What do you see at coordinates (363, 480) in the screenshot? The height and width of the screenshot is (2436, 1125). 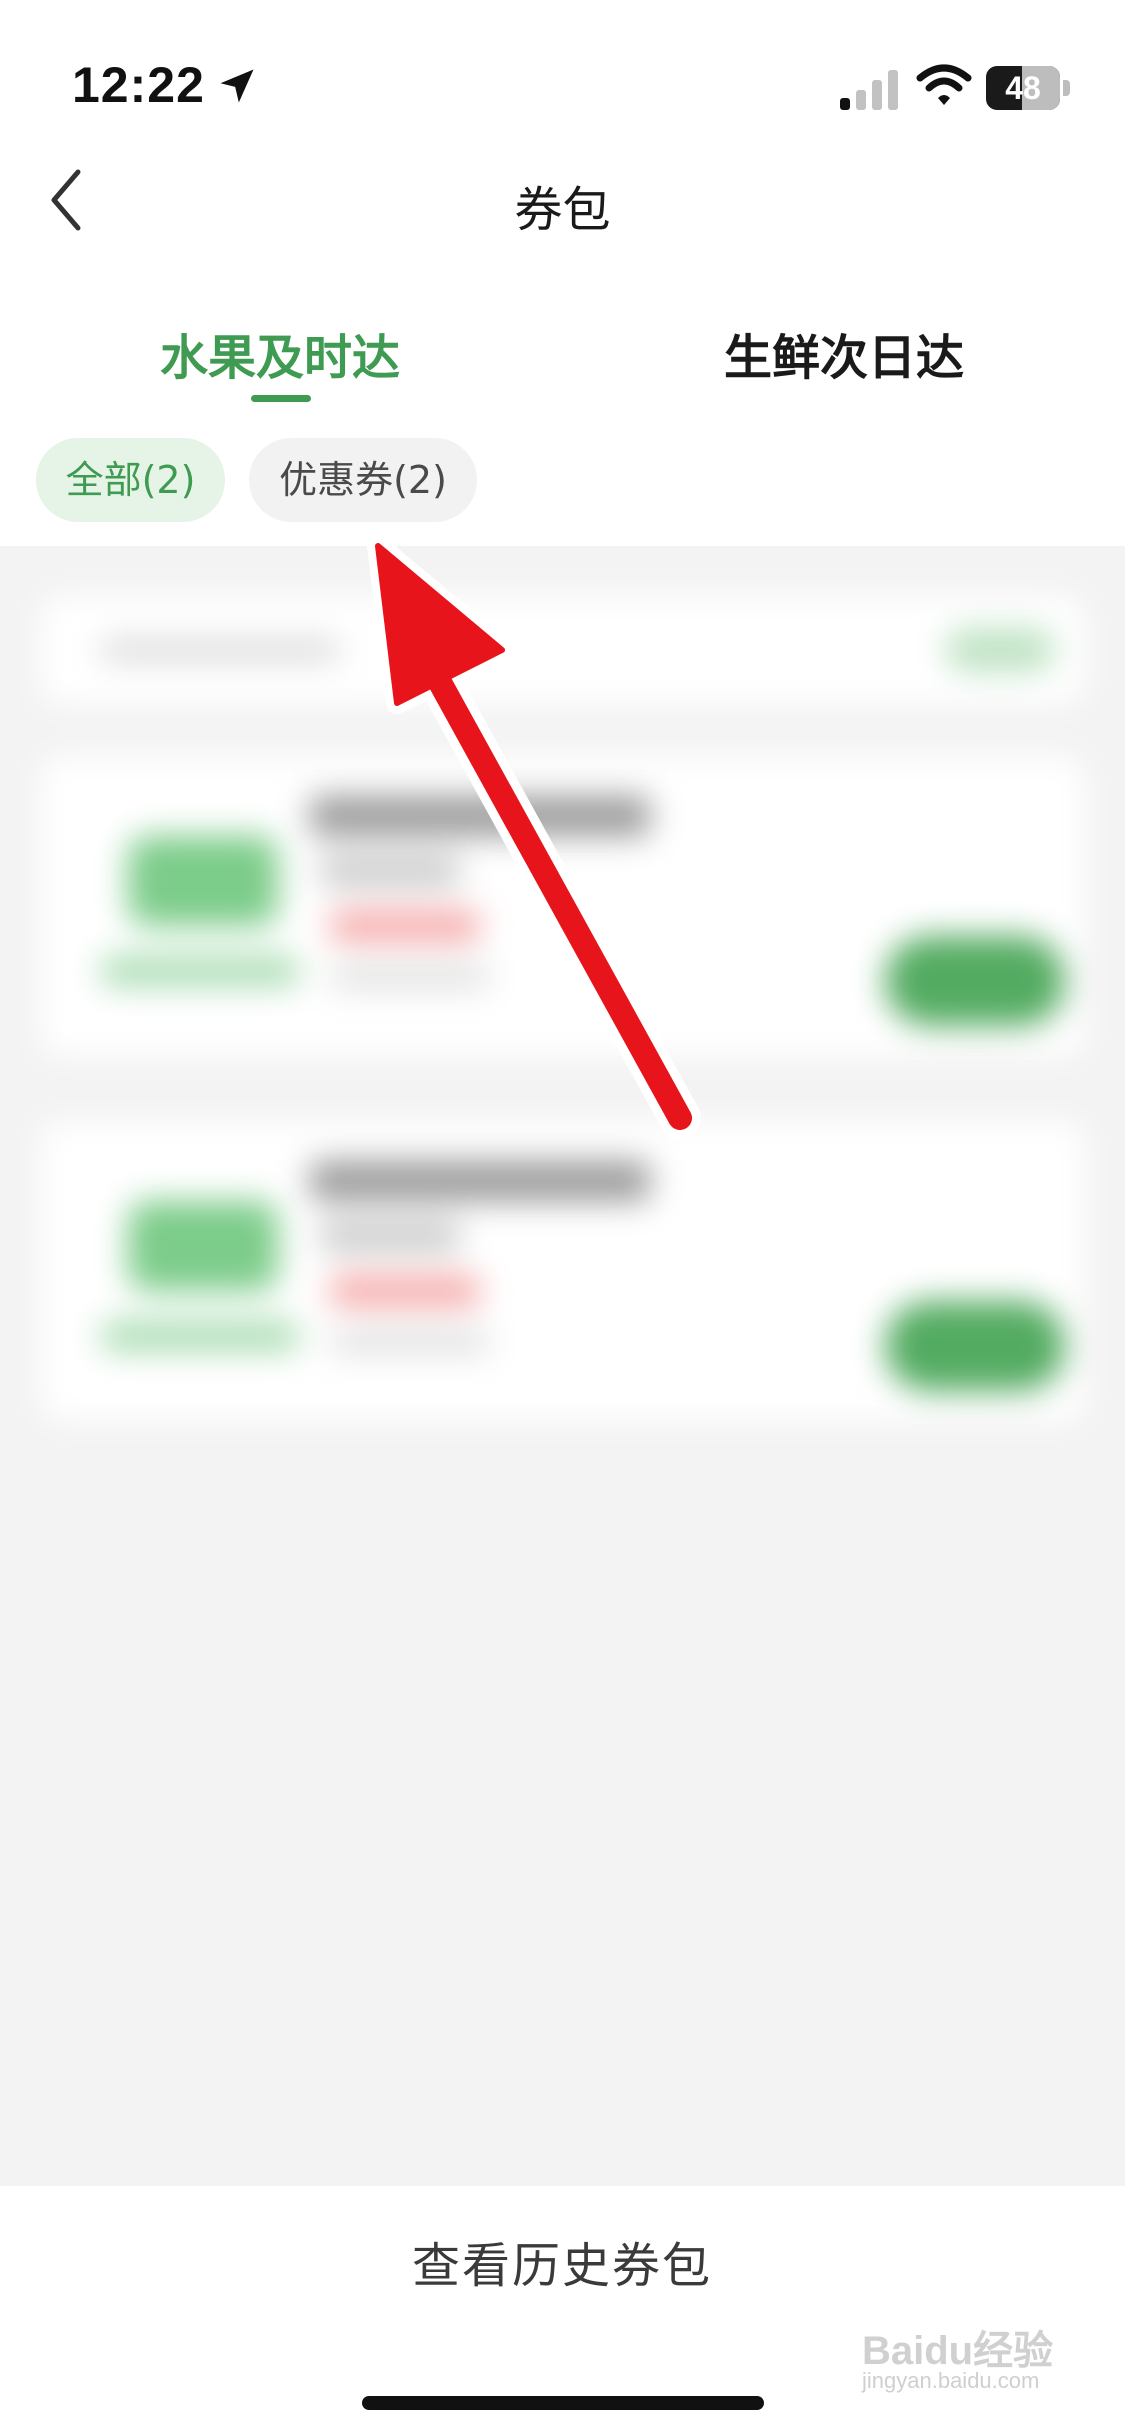 I see `filter-chip-coupons: 优惠券(2)` at bounding box center [363, 480].